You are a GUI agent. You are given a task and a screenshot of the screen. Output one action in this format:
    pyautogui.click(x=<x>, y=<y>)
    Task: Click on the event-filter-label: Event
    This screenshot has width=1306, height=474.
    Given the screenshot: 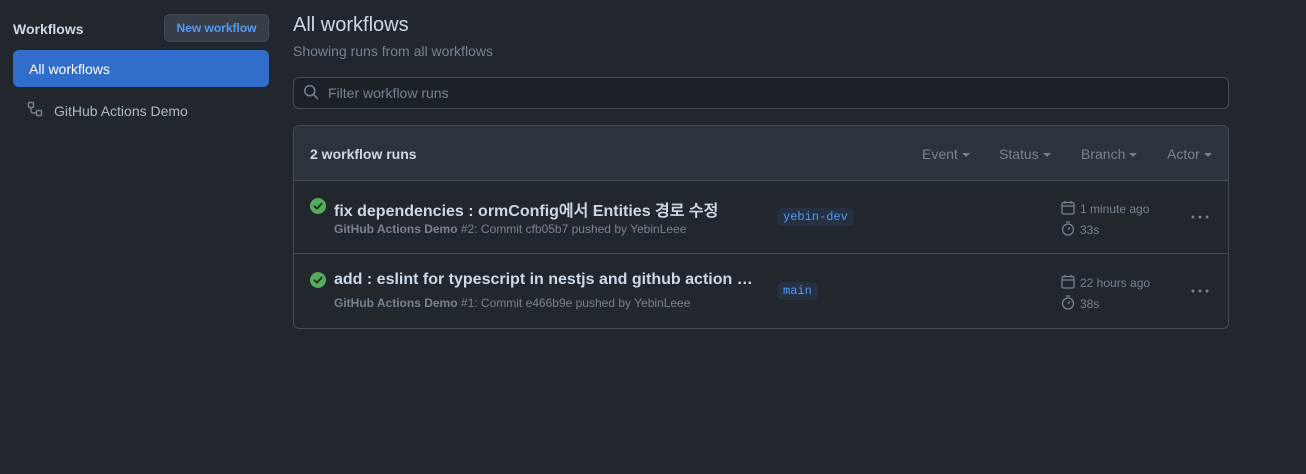 What is the action you would take?
    pyautogui.click(x=940, y=154)
    